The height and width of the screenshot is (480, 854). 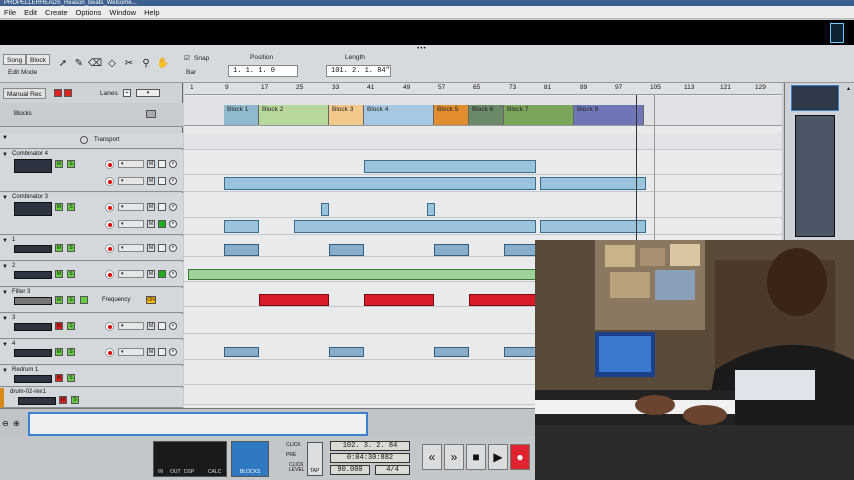 What do you see at coordinates (815, 176) in the screenshot?
I see `rack-minimap` at bounding box center [815, 176].